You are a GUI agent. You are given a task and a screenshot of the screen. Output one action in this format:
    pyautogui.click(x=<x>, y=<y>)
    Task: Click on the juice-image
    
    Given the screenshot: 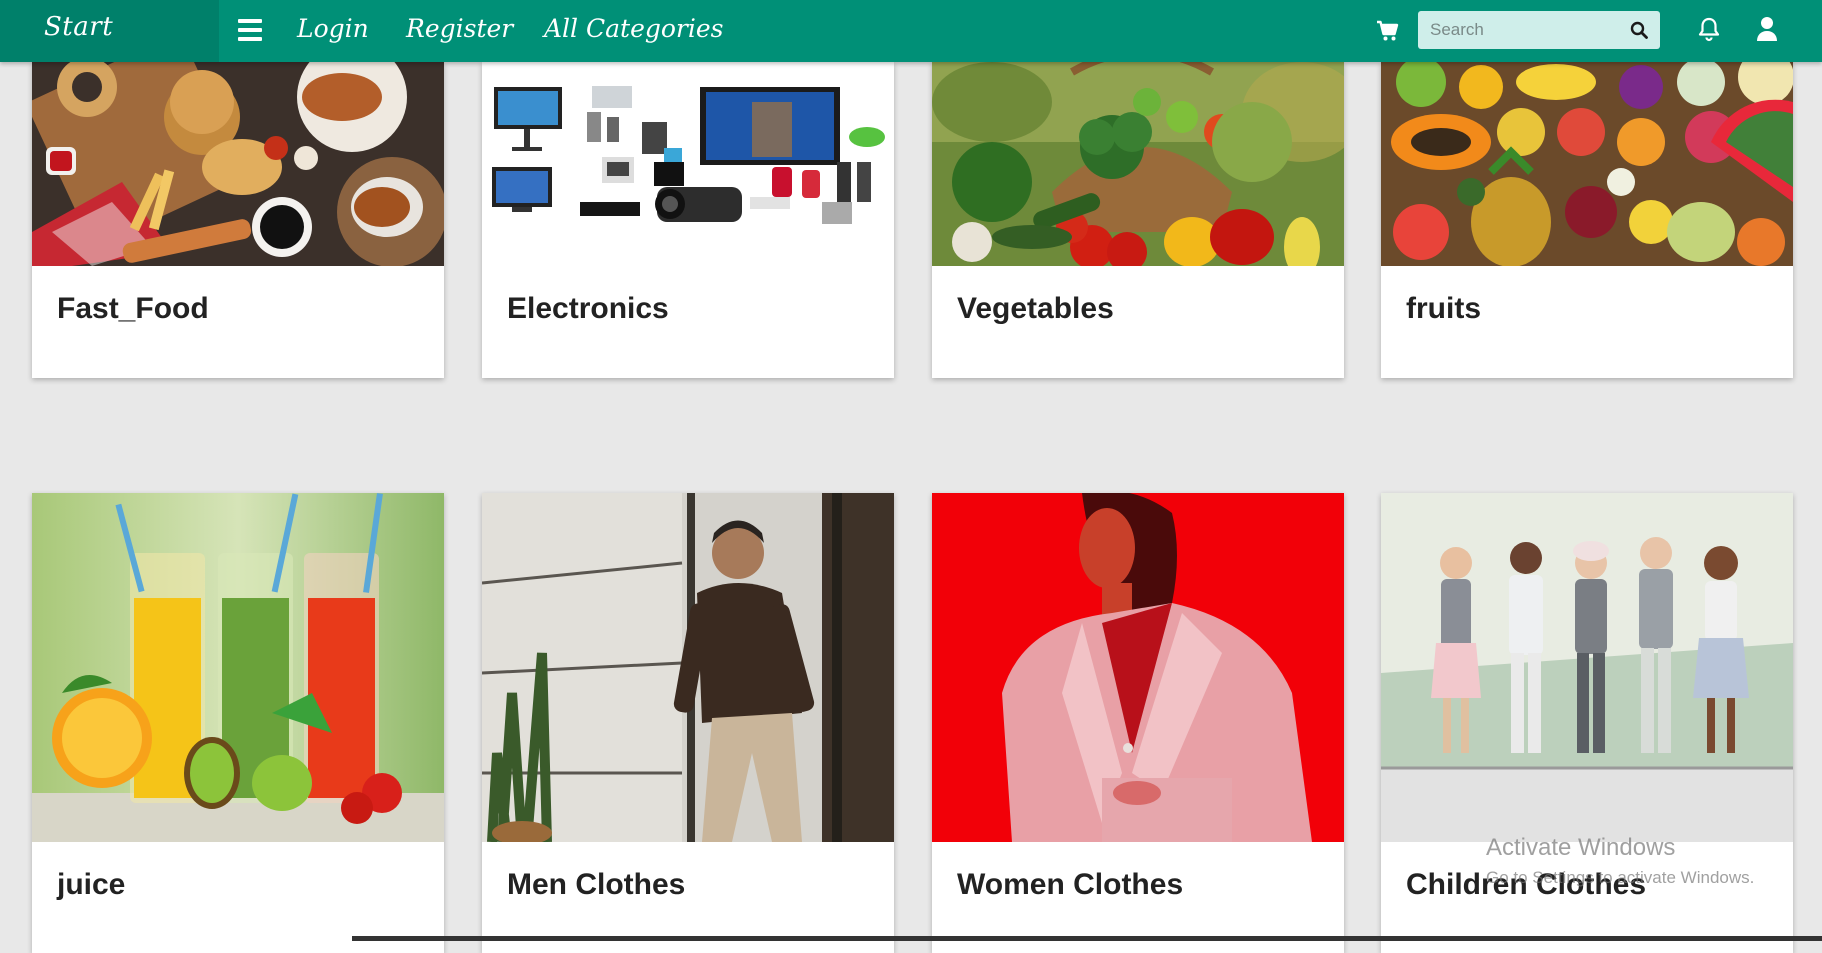 What is the action you would take?
    pyautogui.click(x=238, y=667)
    